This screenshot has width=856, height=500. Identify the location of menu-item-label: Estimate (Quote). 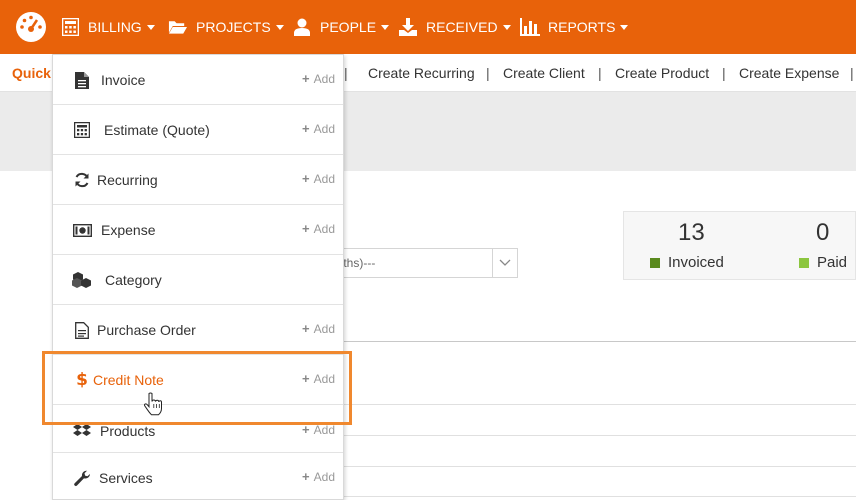
(157, 130).